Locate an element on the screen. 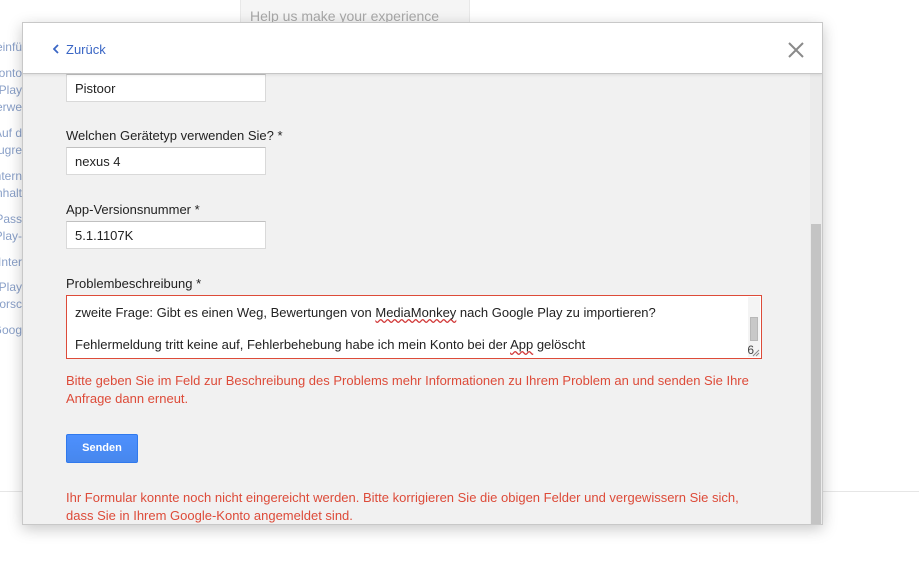  background-top-strip: Help us make your experience is located at coordinates (355, 12).